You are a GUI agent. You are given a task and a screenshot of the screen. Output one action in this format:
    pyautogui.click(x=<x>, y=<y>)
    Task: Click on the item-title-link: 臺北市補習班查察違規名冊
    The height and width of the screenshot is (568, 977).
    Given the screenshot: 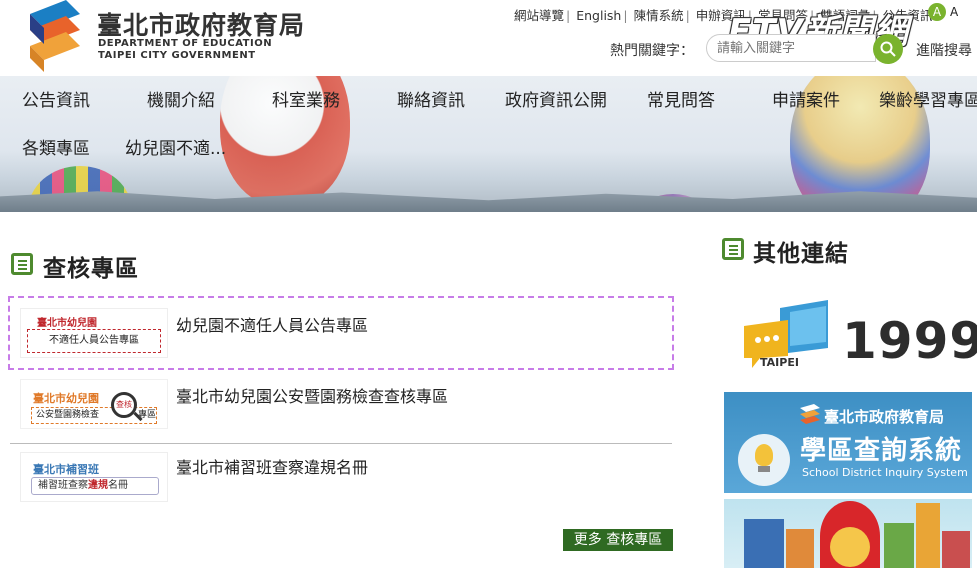 What is the action you would take?
    pyautogui.click(x=272, y=466)
    